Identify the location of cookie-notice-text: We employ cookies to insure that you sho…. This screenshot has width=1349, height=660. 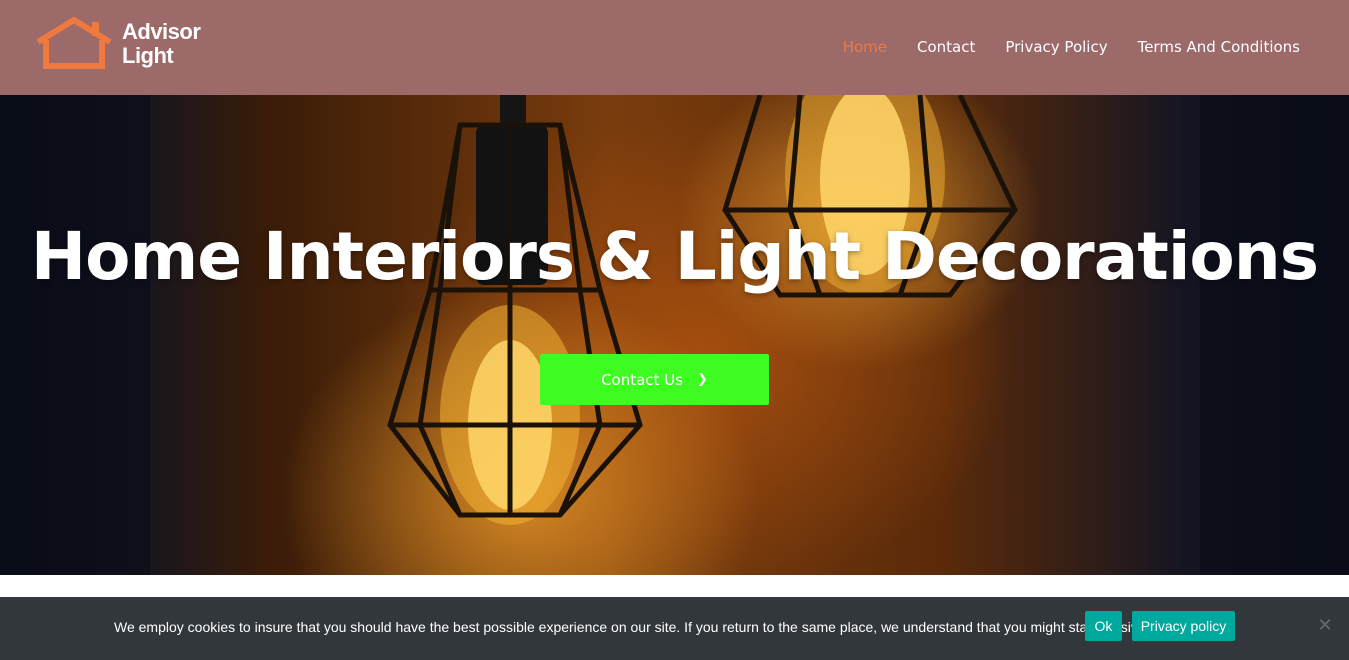
(632, 627).